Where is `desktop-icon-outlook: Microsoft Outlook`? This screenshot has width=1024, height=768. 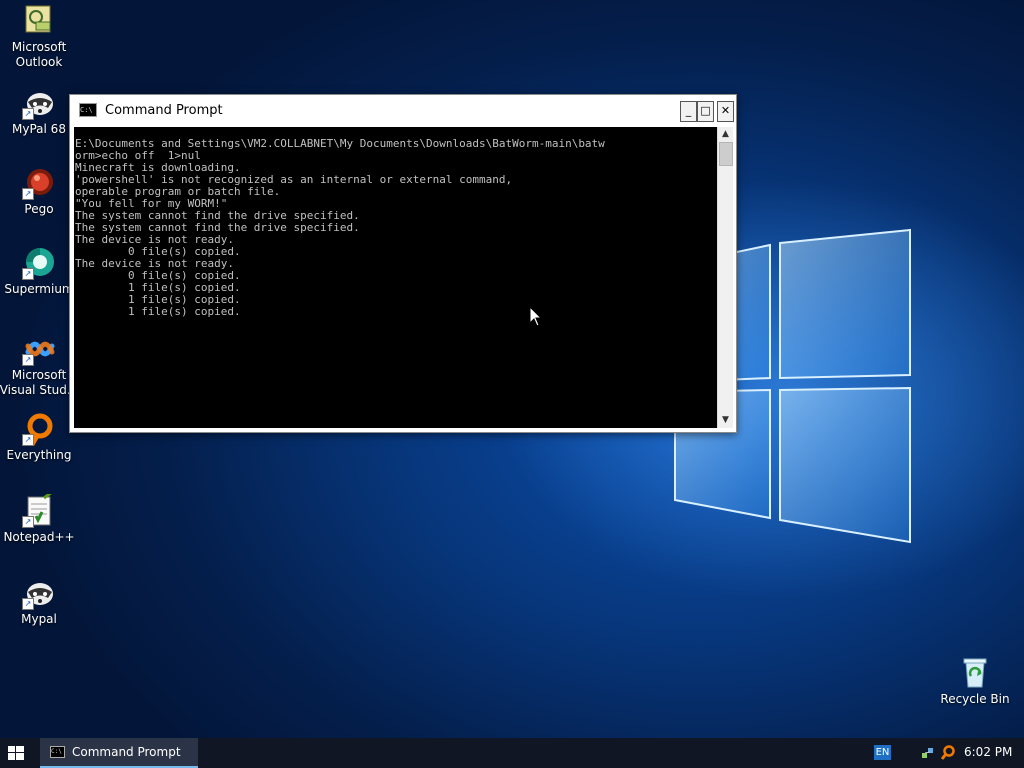 desktop-icon-outlook: Microsoft Outlook is located at coordinates (39, 37).